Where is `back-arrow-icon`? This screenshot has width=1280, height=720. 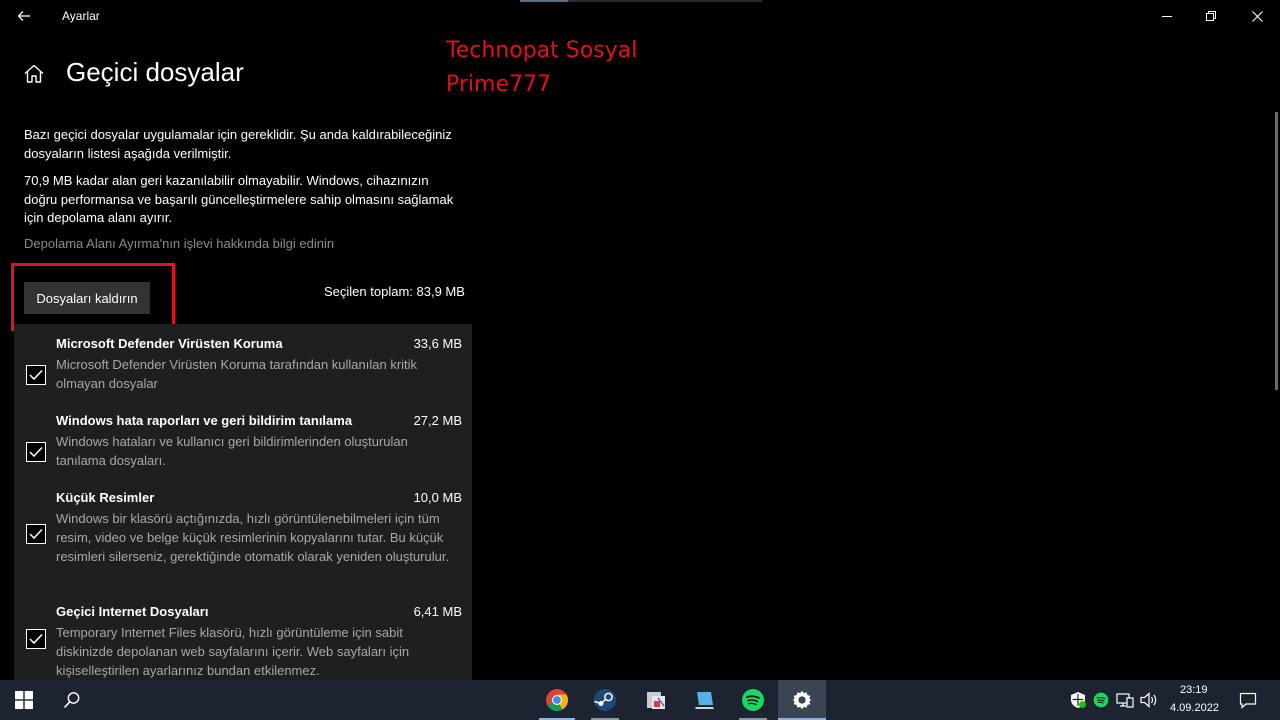
back-arrow-icon is located at coordinates (23, 16).